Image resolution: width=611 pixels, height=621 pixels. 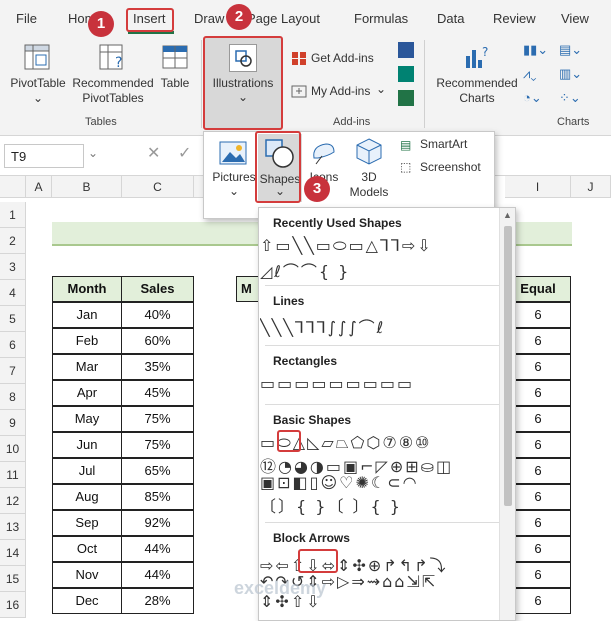 What do you see at coordinates (406, 74) in the screenshot?
I see `bing-icon` at bounding box center [406, 74].